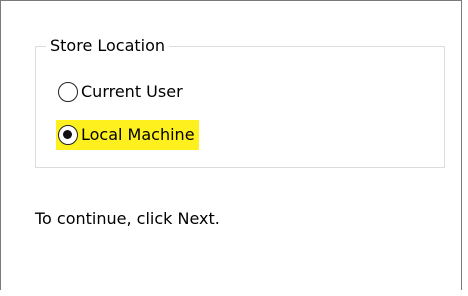  What do you see at coordinates (127, 218) in the screenshot?
I see `instruction-text: To continue, click Next.` at bounding box center [127, 218].